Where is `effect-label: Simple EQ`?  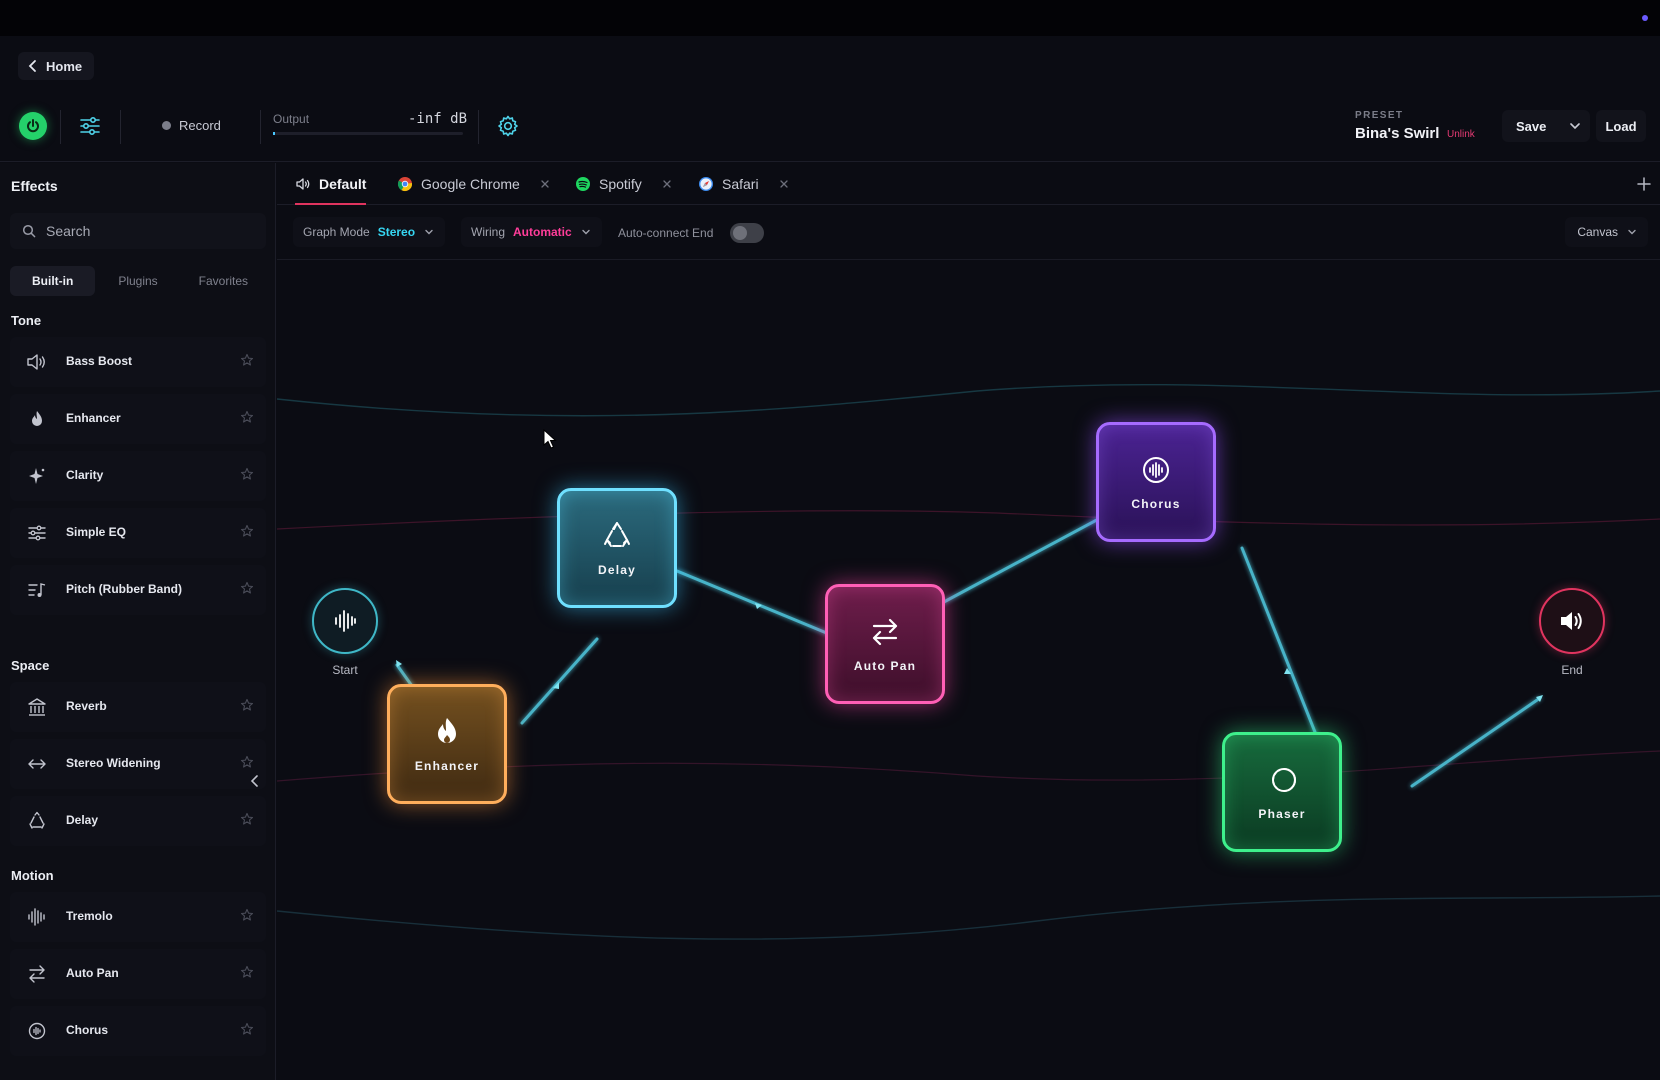 effect-label: Simple EQ is located at coordinates (96, 532).